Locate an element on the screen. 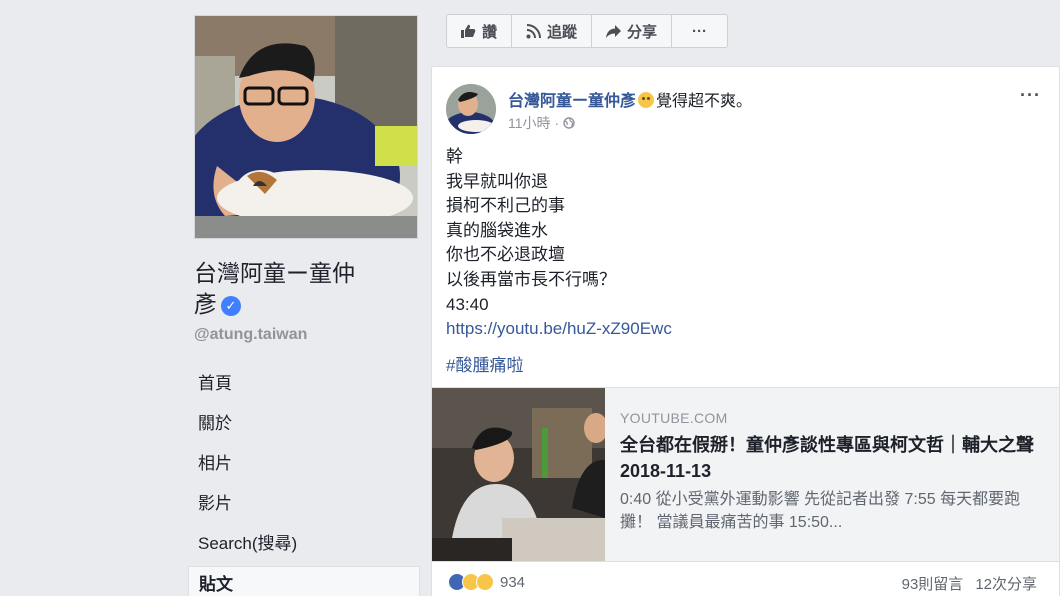 The width and height of the screenshot is (1060, 596). globe-icon is located at coordinates (569, 123).